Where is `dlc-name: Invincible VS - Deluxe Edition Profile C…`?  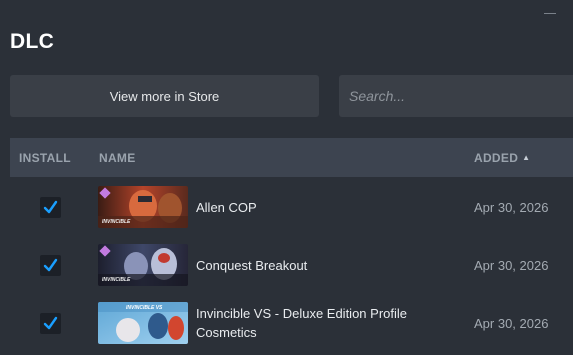
dlc-name: Invincible VS - Deluxe Edition Profile C… is located at coordinates (326, 323).